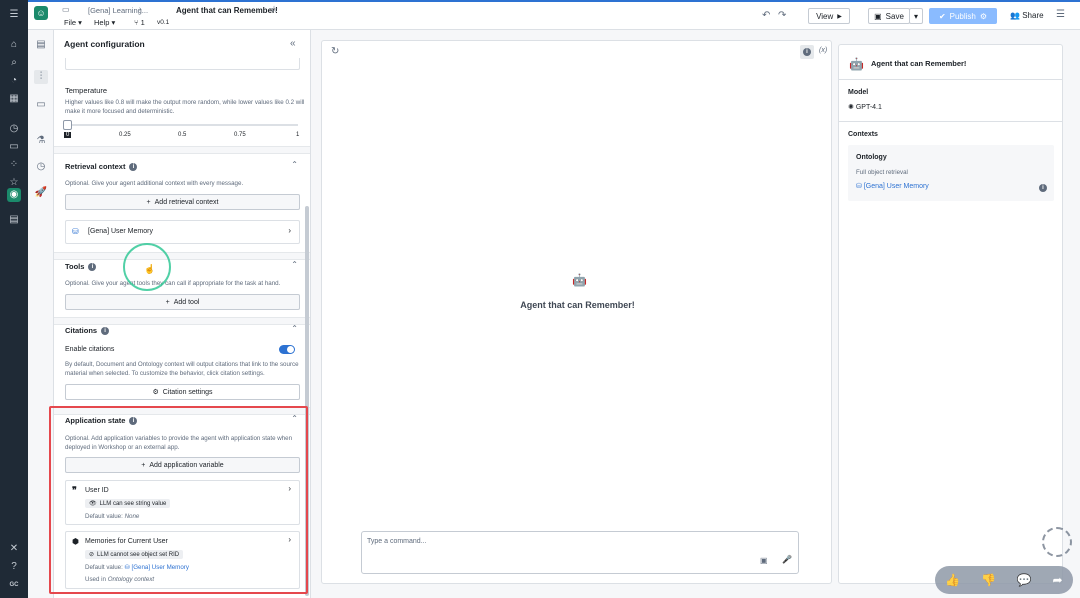  I want to click on publish-label: Publish, so click(962, 16).